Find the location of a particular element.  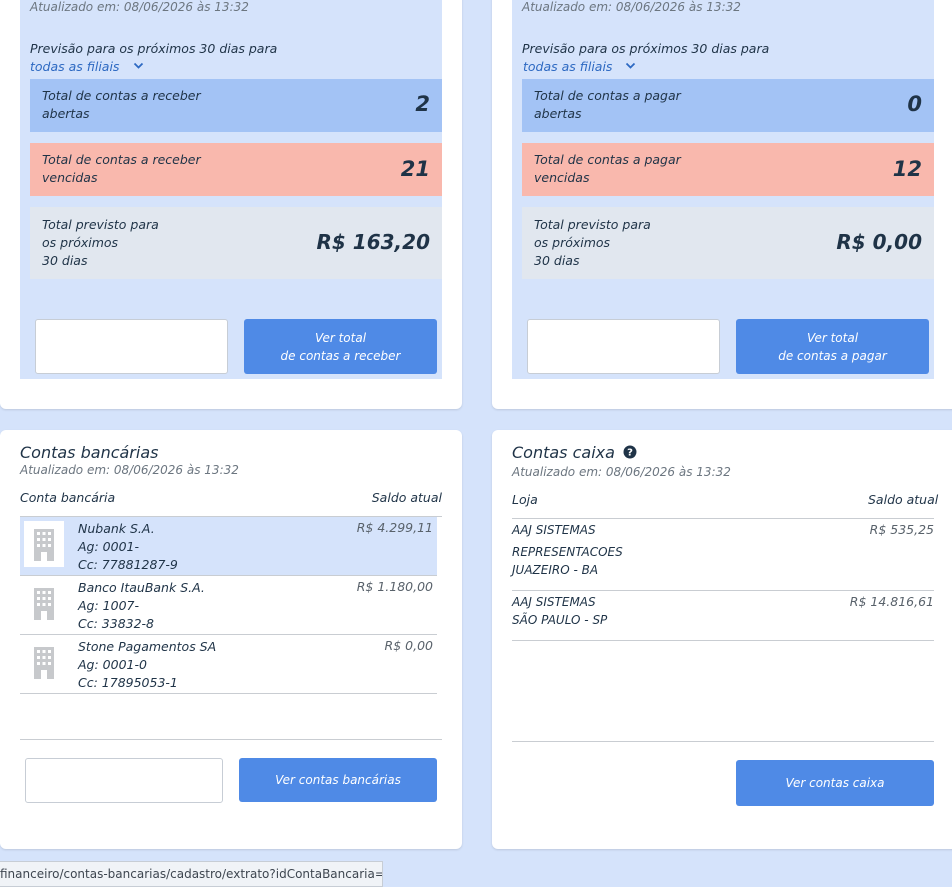

payables-total-value: R$ 0,00 is located at coordinates (879, 242).